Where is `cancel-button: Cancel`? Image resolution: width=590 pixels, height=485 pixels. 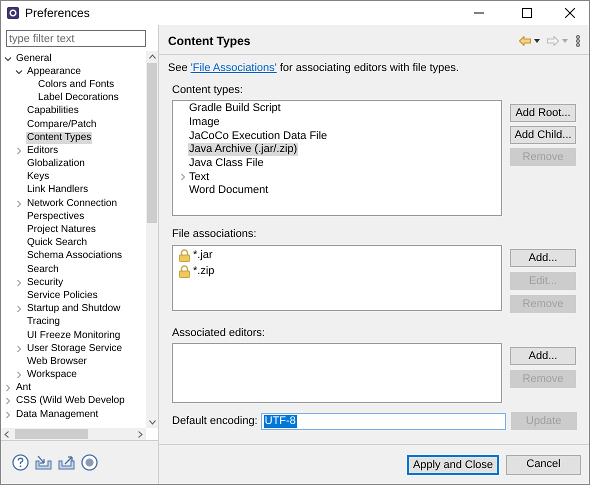
cancel-button: Cancel is located at coordinates (543, 464).